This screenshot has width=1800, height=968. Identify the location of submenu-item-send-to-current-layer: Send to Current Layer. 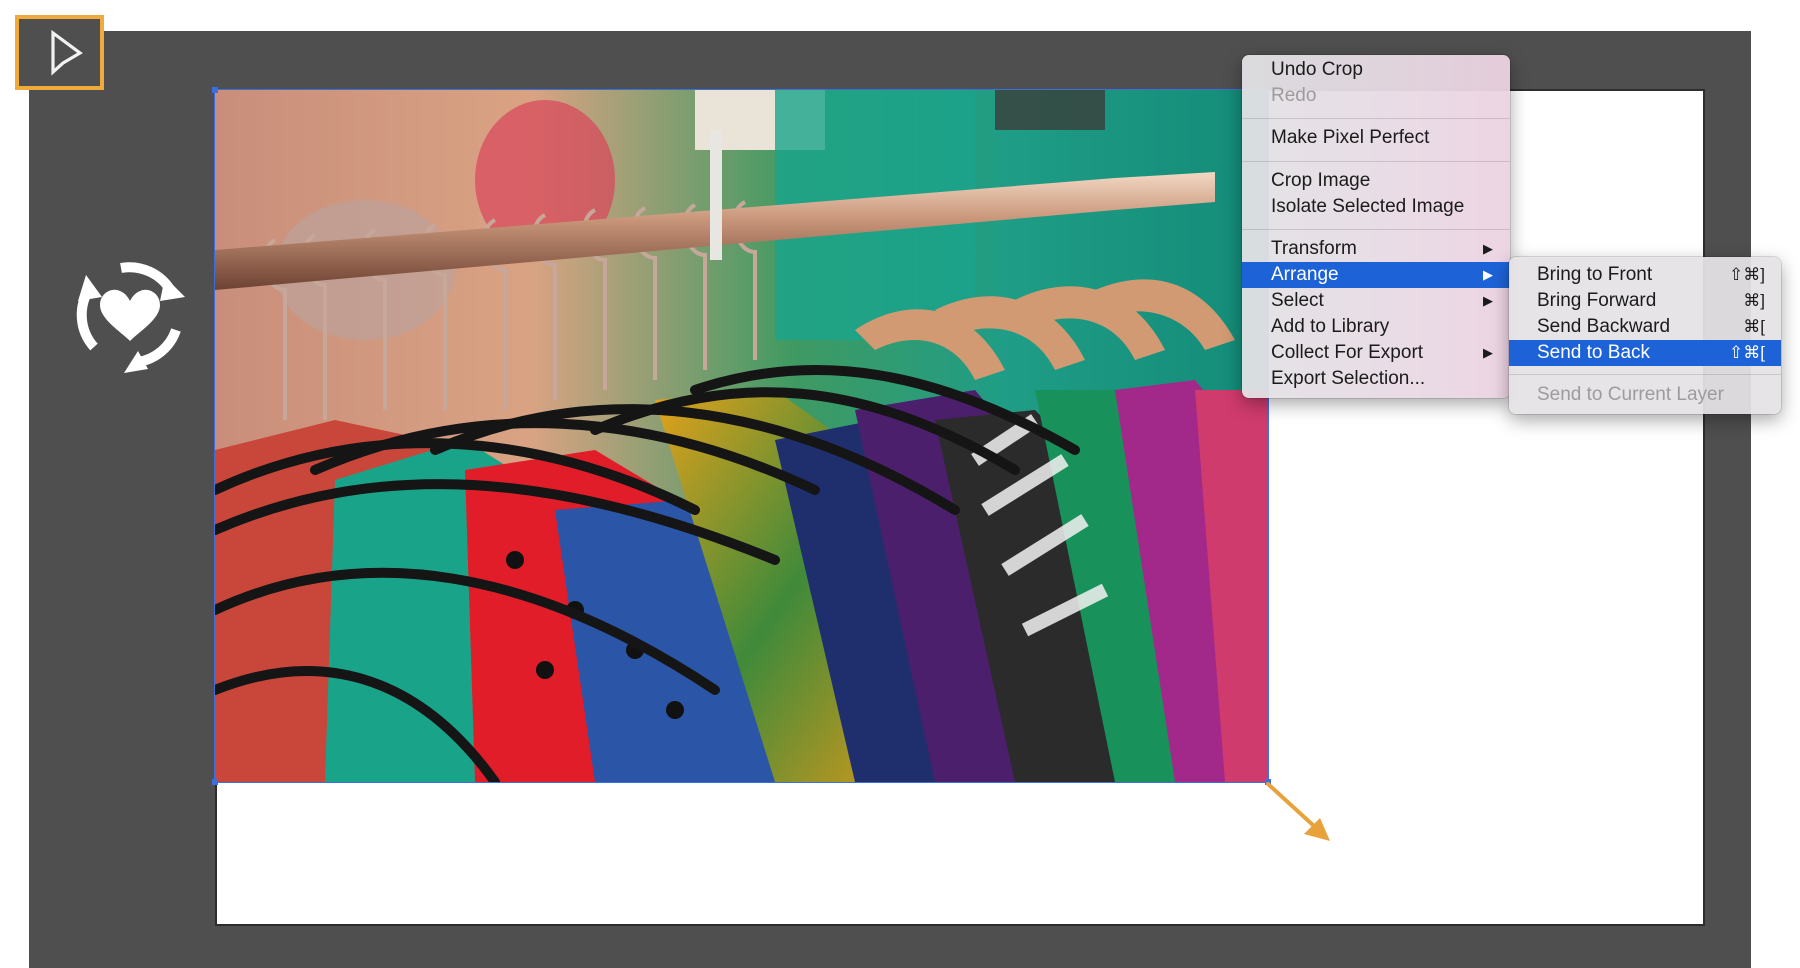
(1645, 395).